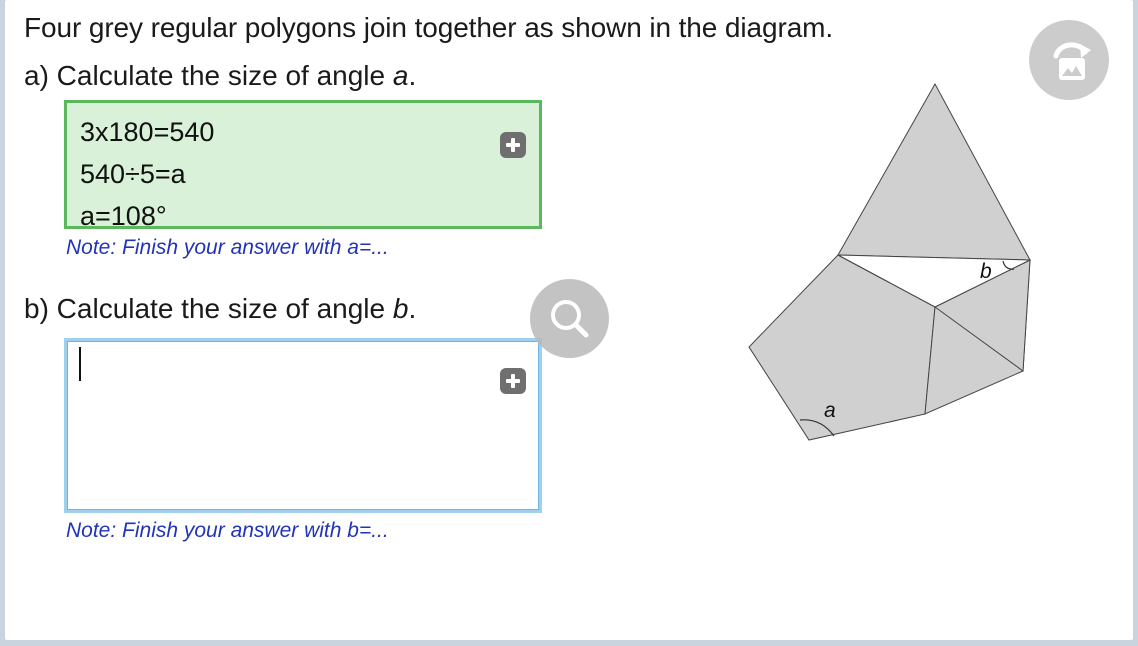  I want to click on part-b-prefix: b) Calculate the size of angle, so click(208, 308).